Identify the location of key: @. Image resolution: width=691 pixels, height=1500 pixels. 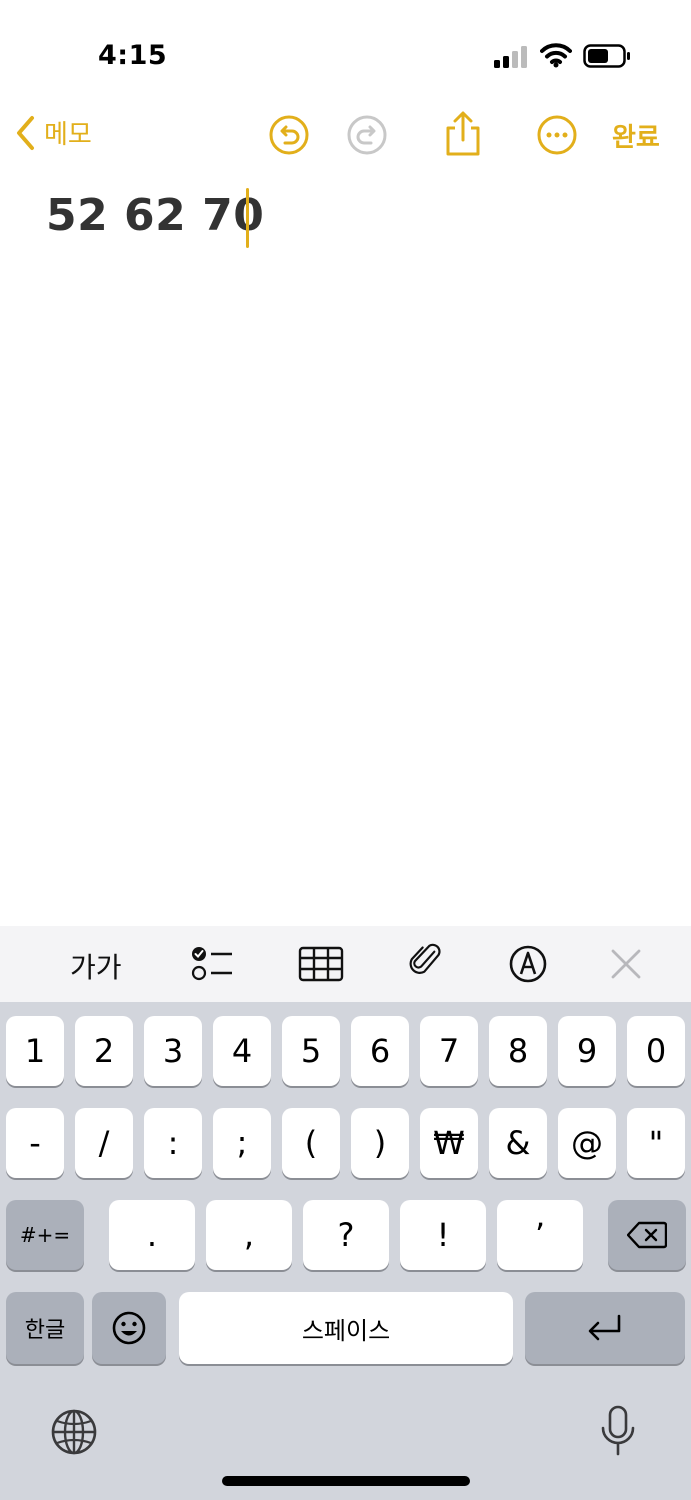
(587, 1143).